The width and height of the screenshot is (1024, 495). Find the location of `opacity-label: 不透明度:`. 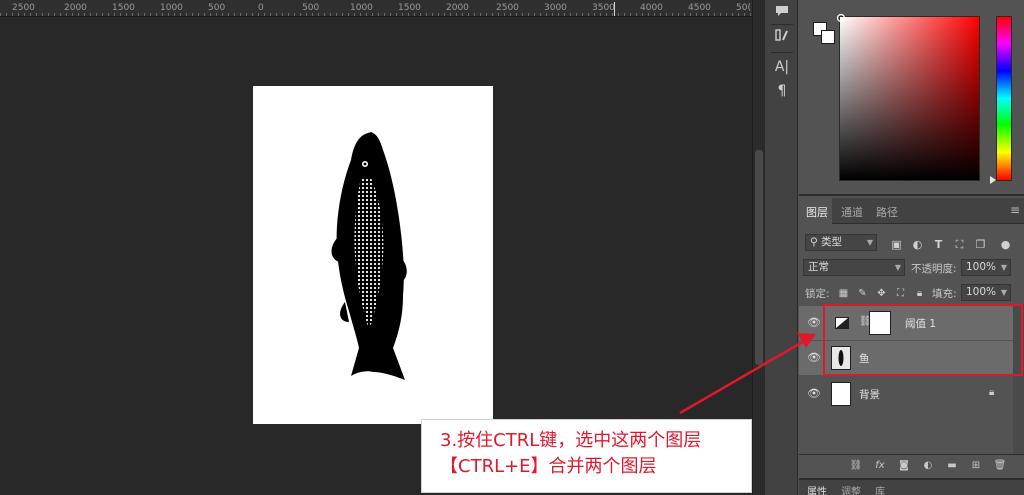

opacity-label: 不透明度: is located at coordinates (934, 269).